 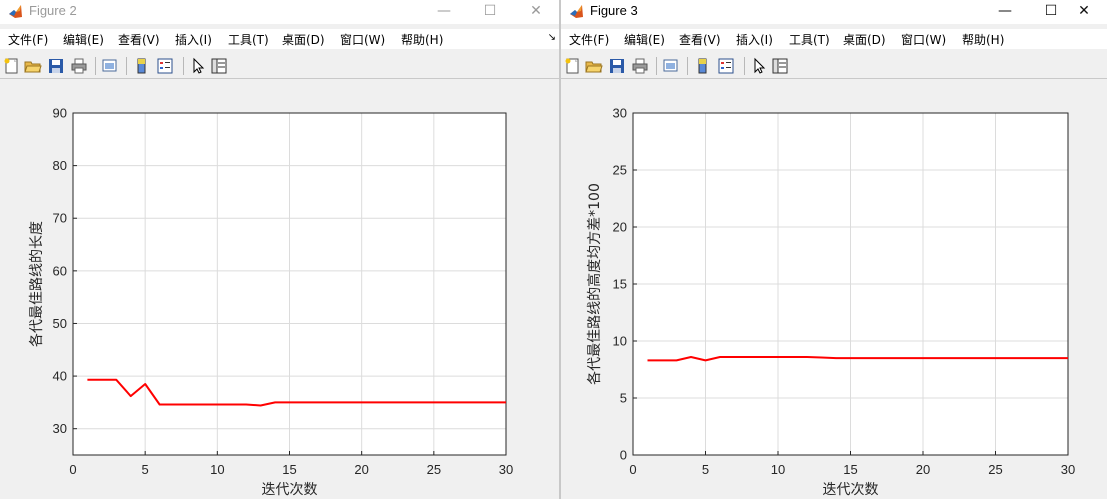 I want to click on y-tick-label: 20, so click(x=620, y=227).